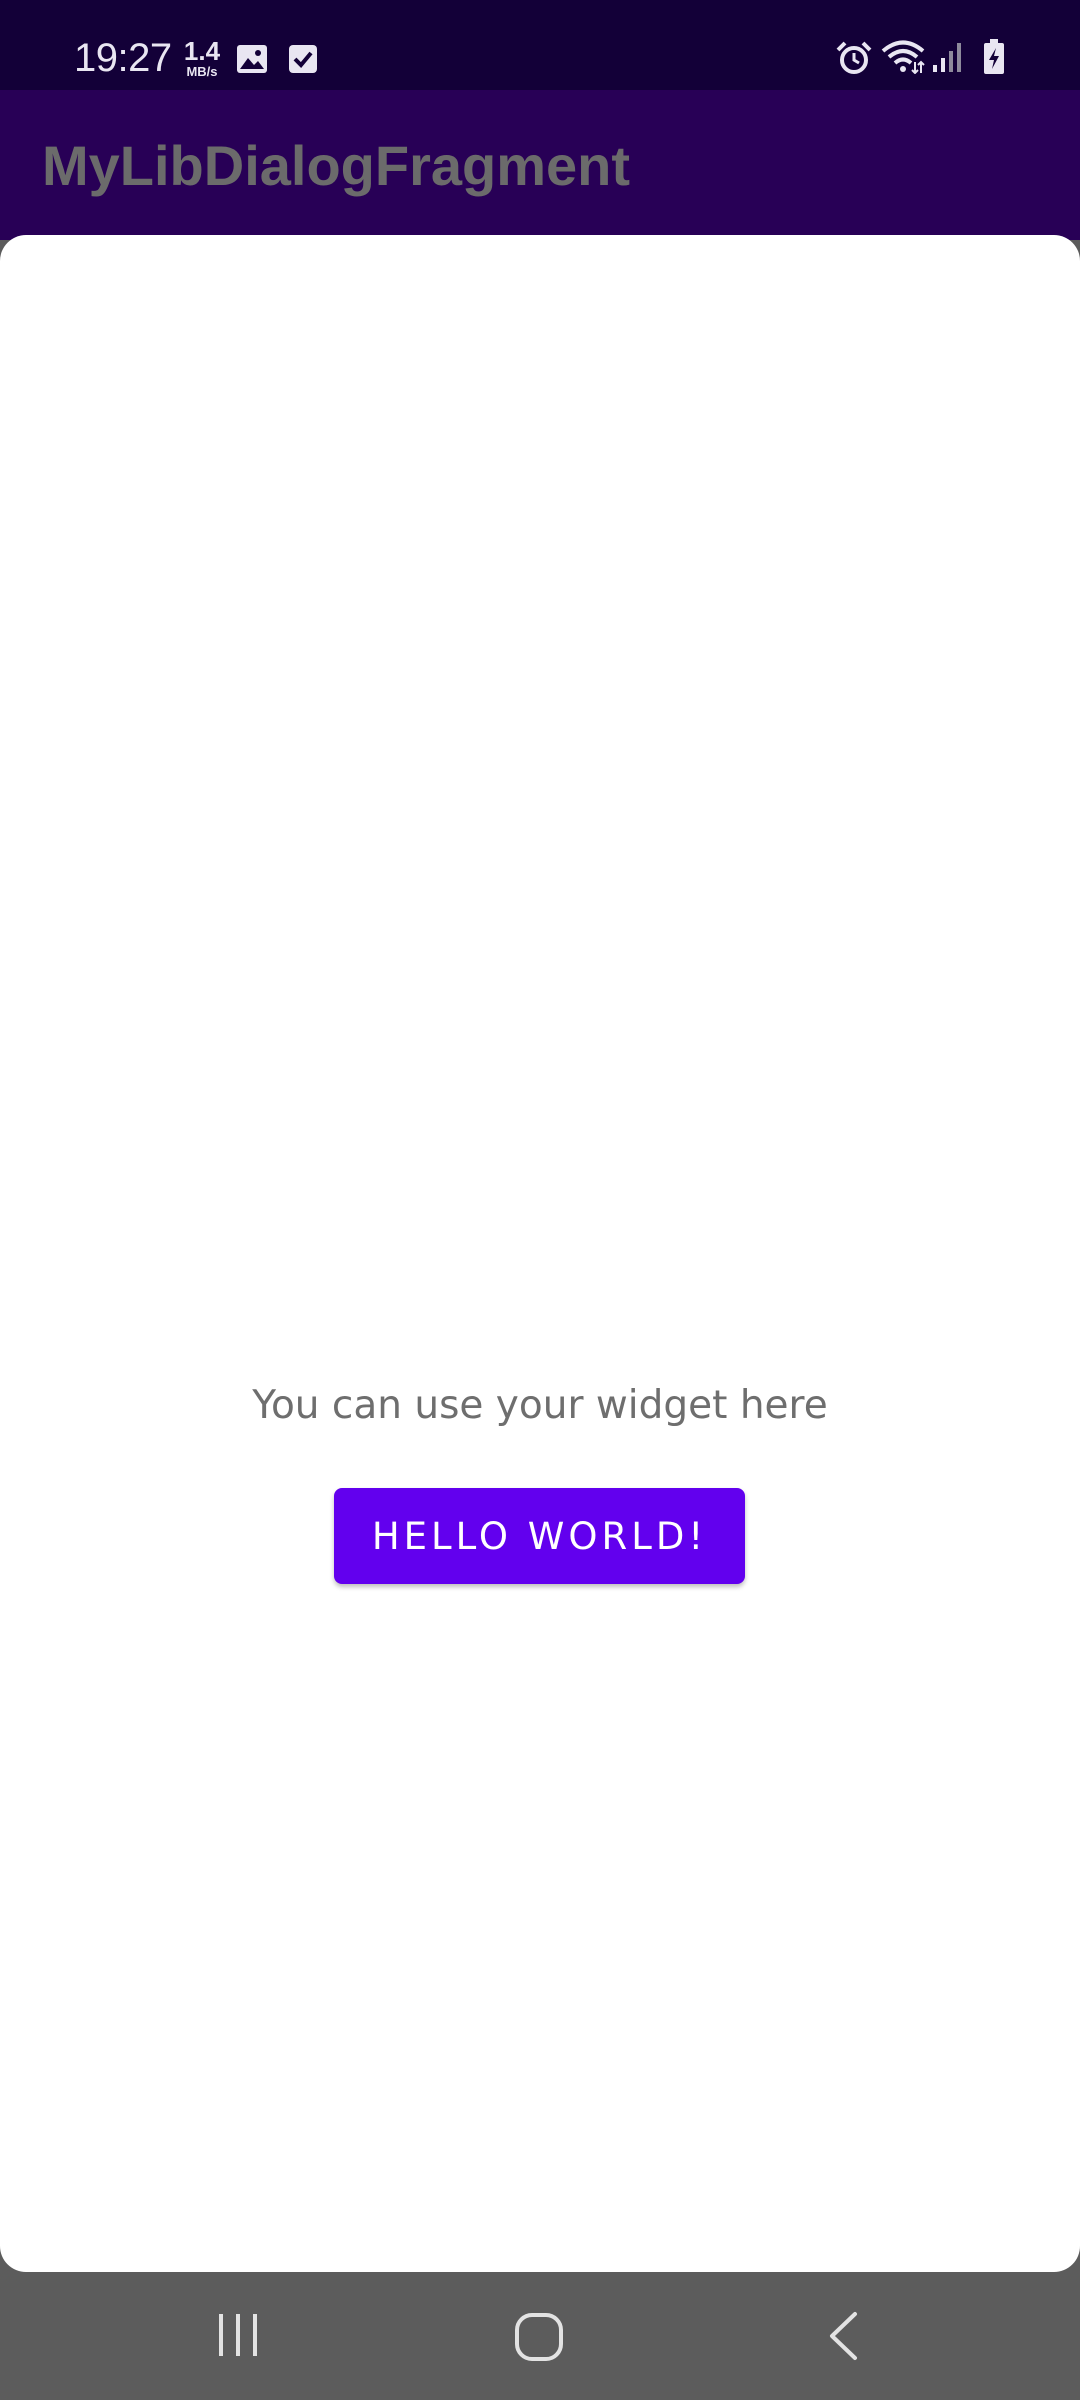 The image size is (1080, 2400). I want to click on check-icon, so click(303, 61).